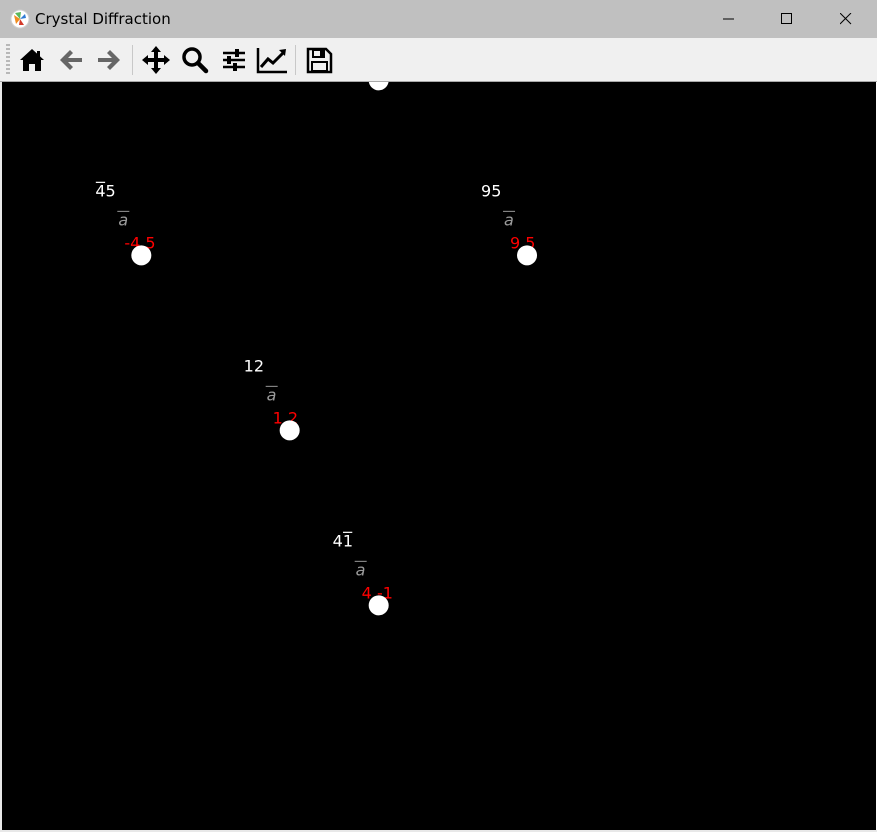 The image size is (877, 834). I want to click on toolbar-grip, so click(8, 60).